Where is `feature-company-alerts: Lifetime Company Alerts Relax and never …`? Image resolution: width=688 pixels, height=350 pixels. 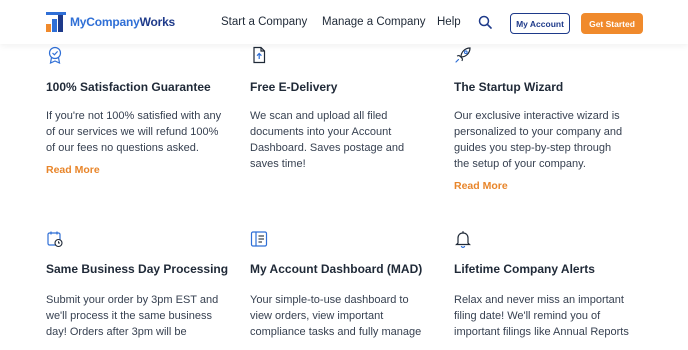 feature-company-alerts: Lifetime Company Alerts Relax and never … is located at coordinates (554, 290).